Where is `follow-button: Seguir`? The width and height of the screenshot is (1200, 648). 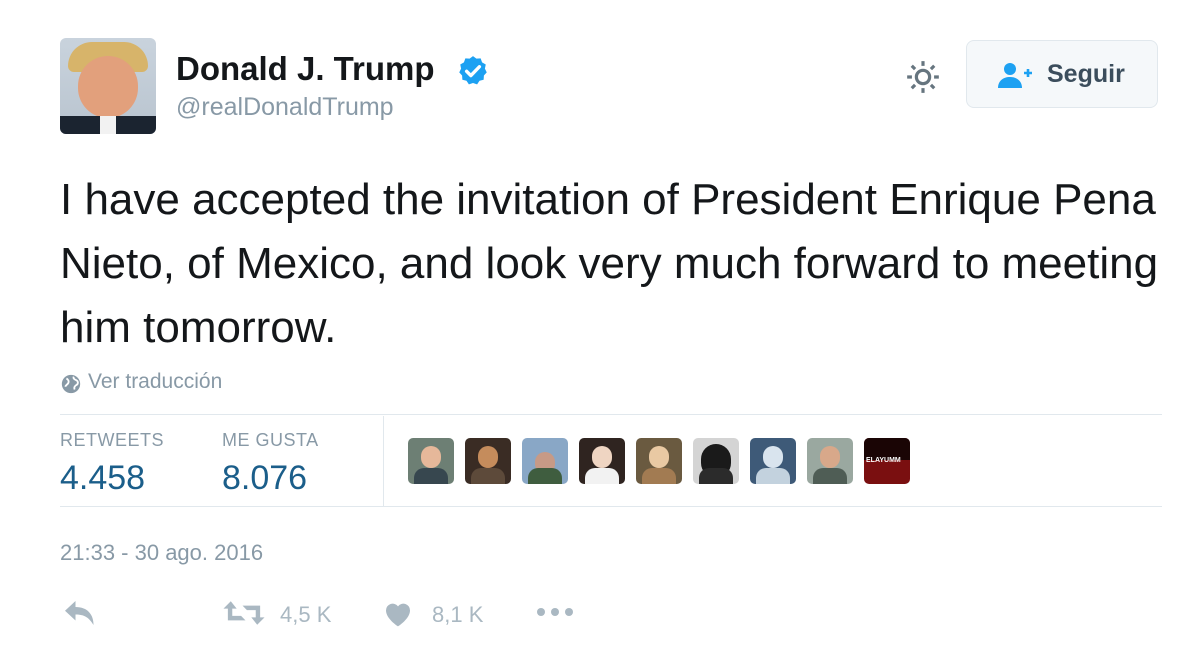
follow-button: Seguir is located at coordinates (1062, 74).